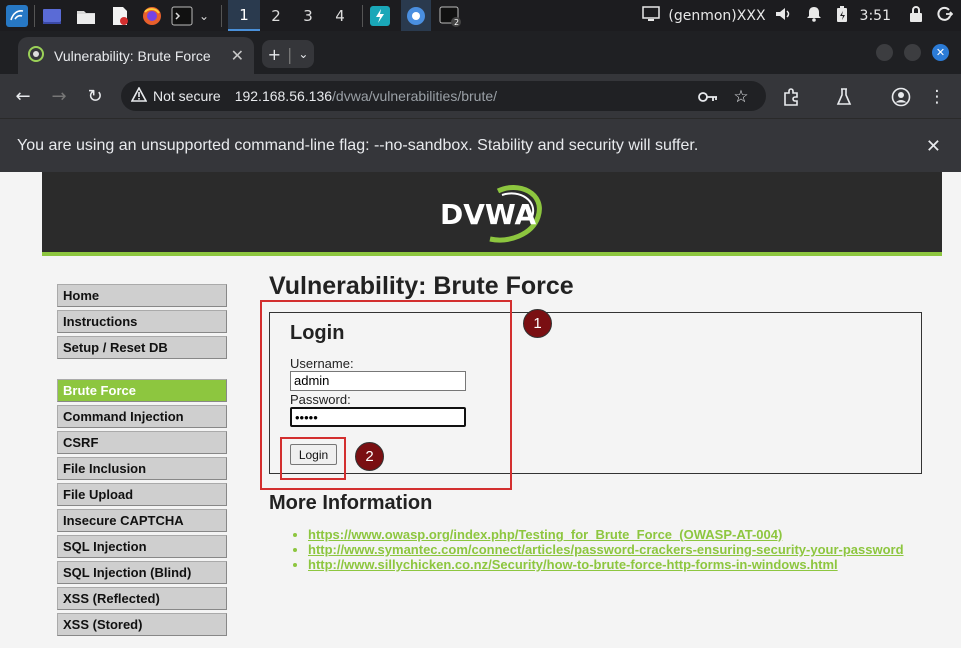  I want to click on back-arrow-icon: ←, so click(23, 96).